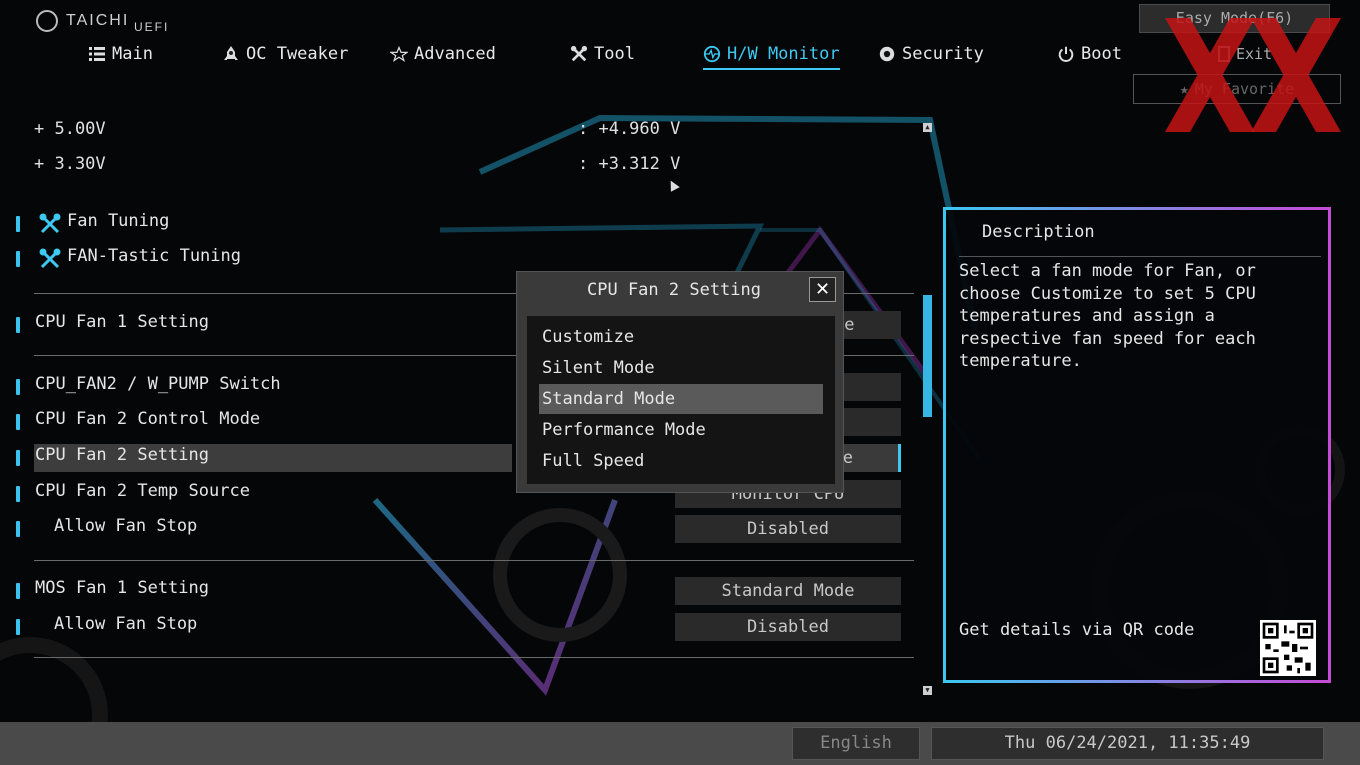  I want to click on tab-hw-monitor-label: H/W Monitor, so click(783, 54).